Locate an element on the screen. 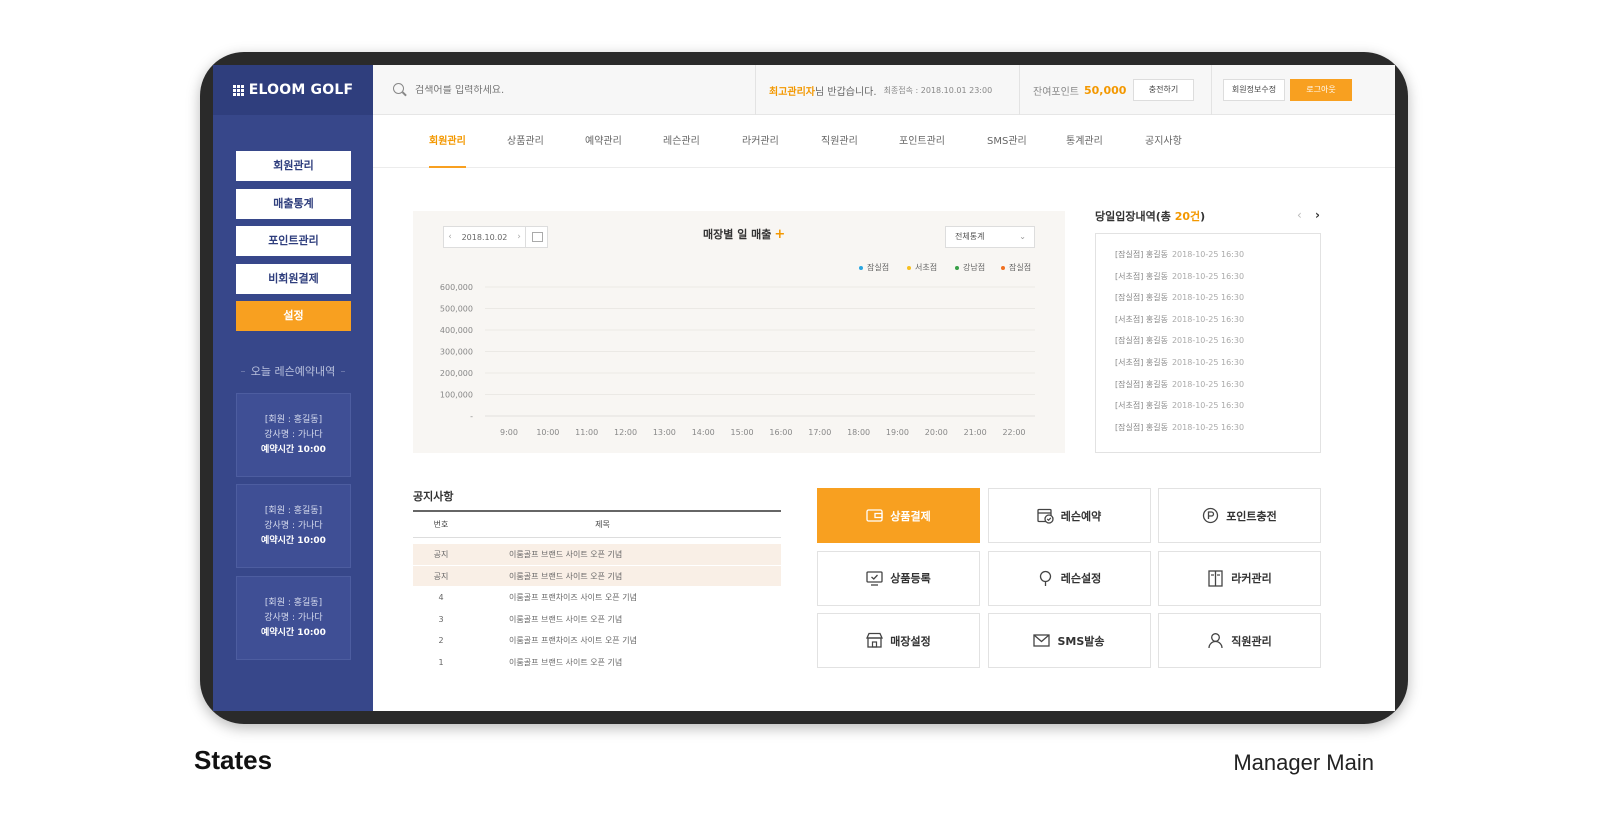 Image resolution: width=1600 pixels, height=836 pixels. edit-info-button: 회원정보수정 is located at coordinates (1254, 90).